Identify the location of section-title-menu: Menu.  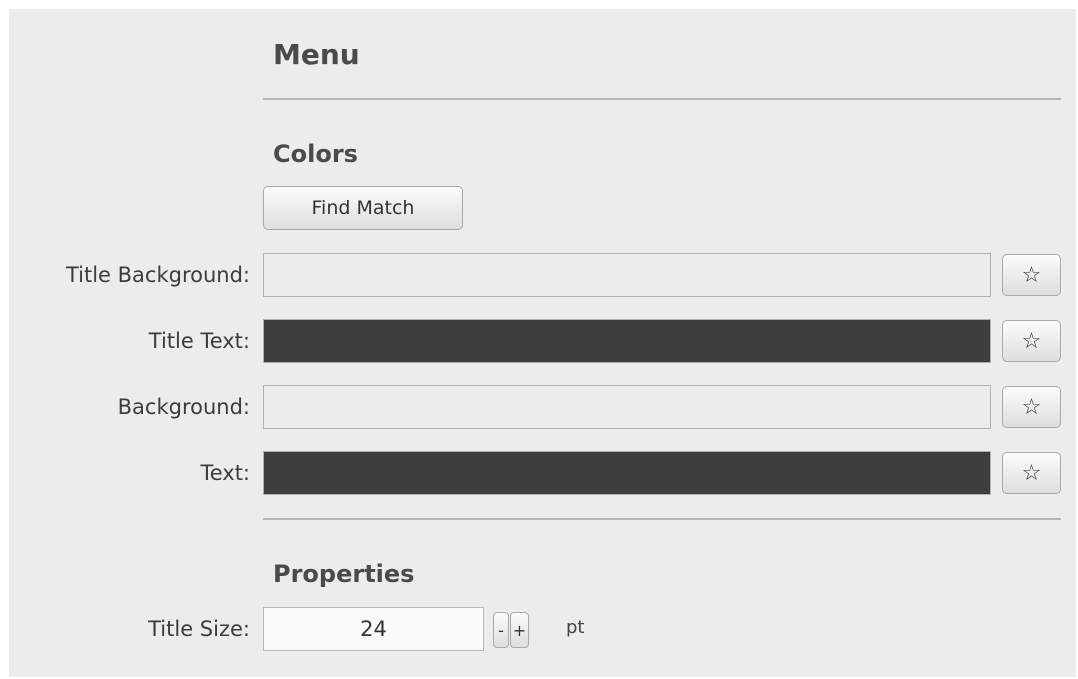
(316, 54).